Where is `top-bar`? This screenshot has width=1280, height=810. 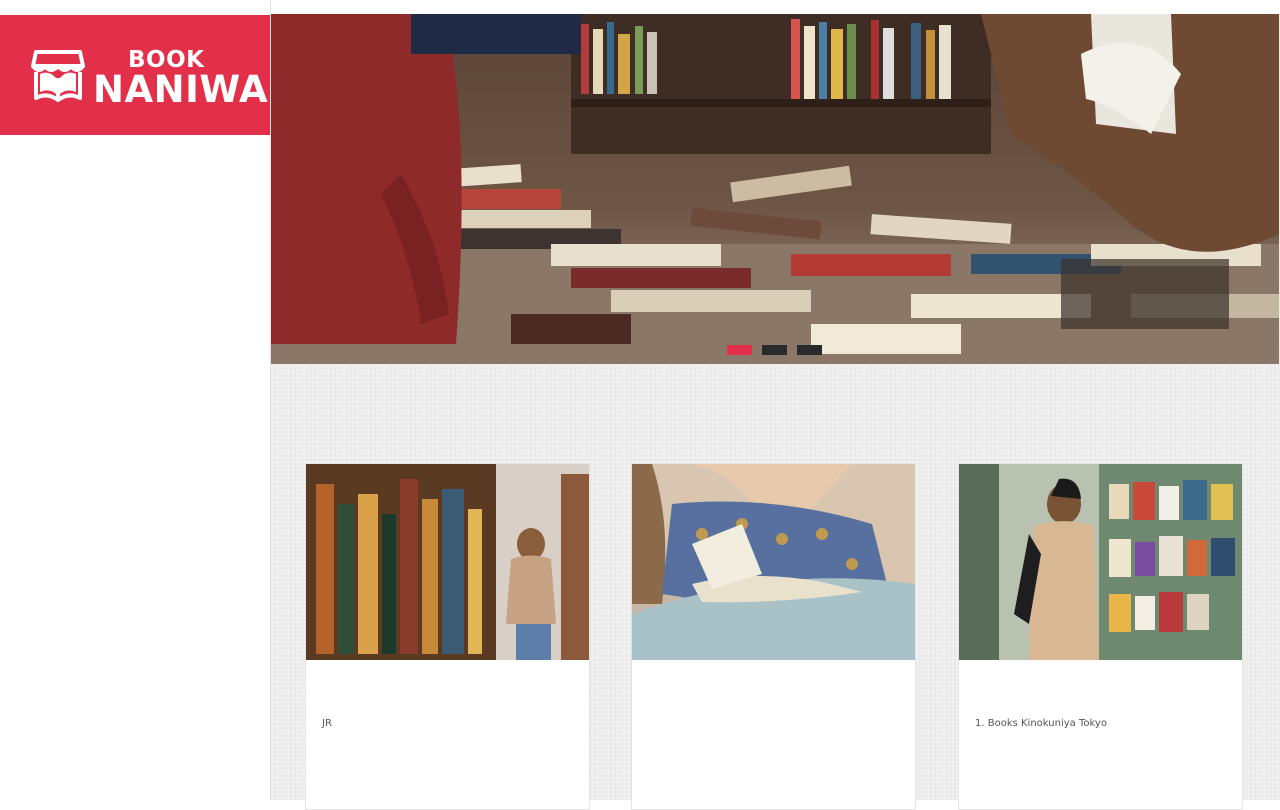
top-bar is located at coordinates (775, 7).